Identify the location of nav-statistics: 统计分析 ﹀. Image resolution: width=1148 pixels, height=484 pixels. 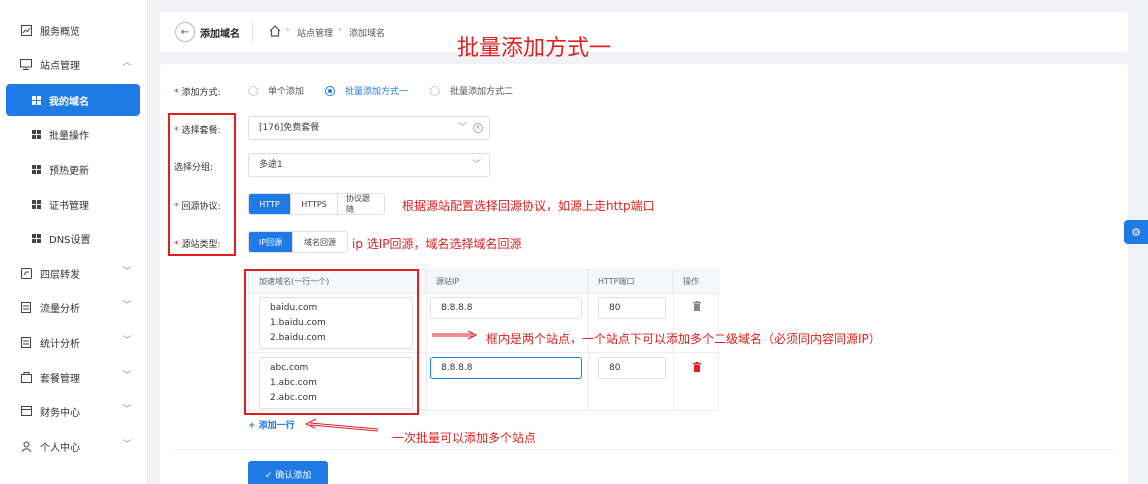
(74, 342).